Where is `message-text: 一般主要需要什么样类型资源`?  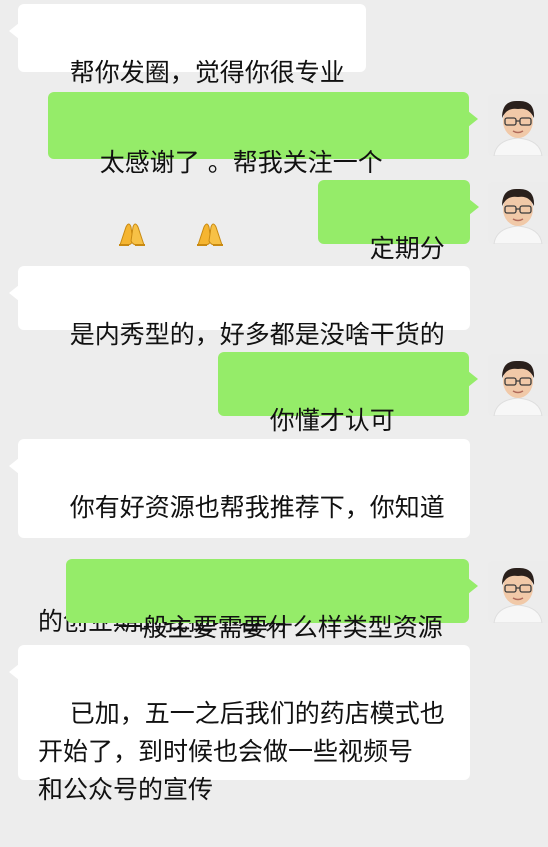 message-text: 一般主要需要什么样类型资源 is located at coordinates (280, 627).